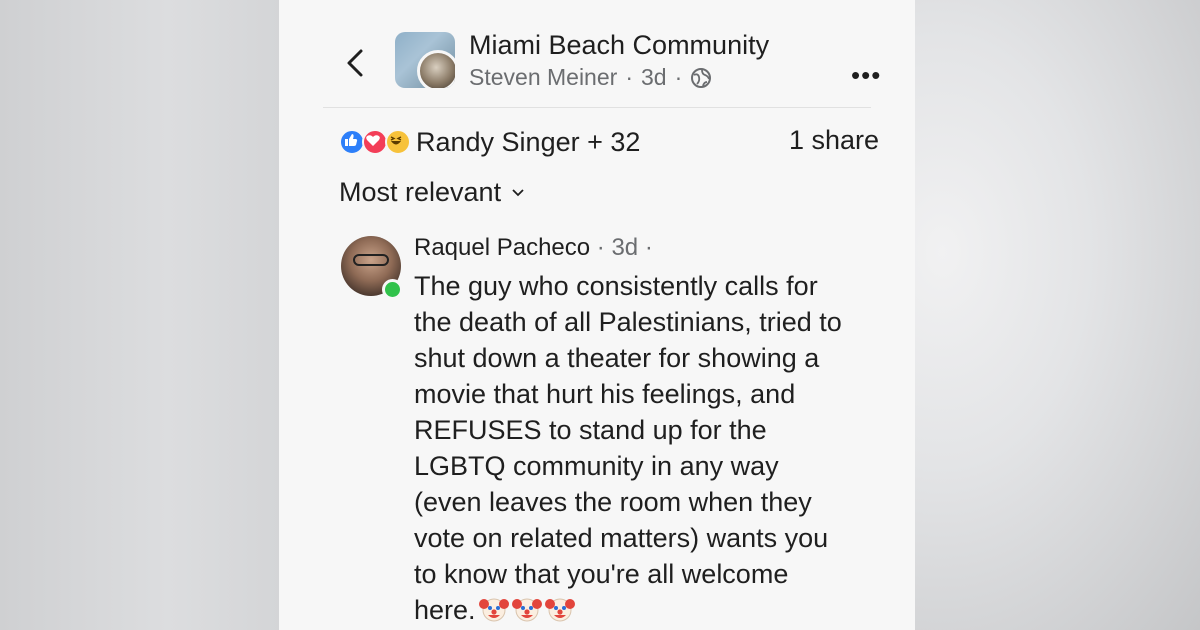 This screenshot has height=630, width=1200. Describe the element at coordinates (601, 574) in the screenshot. I see `comment-line: to know that you're all welcome` at that location.